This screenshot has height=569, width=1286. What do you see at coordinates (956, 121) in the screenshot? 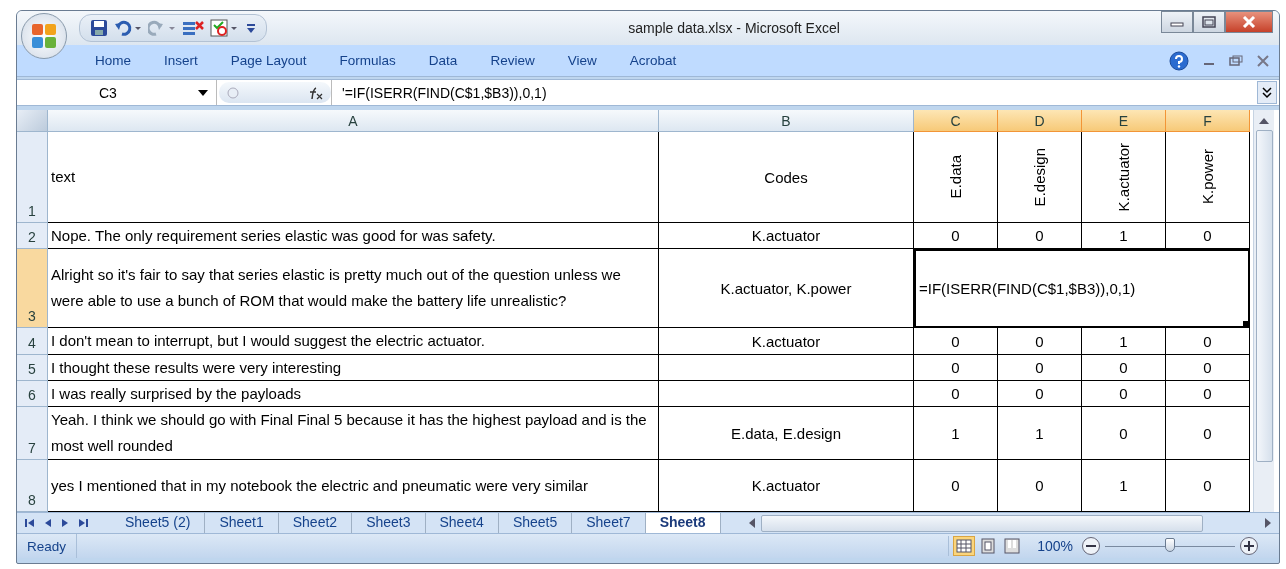
I see `column-header: C` at bounding box center [956, 121].